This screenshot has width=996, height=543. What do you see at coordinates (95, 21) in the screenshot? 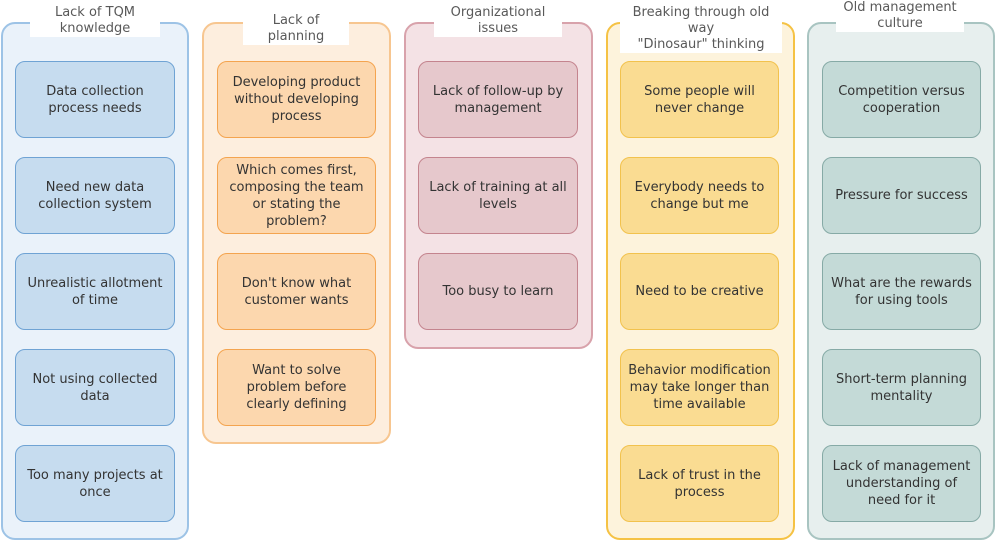
I see `column-title: Lack of TQM knowledge` at bounding box center [95, 21].